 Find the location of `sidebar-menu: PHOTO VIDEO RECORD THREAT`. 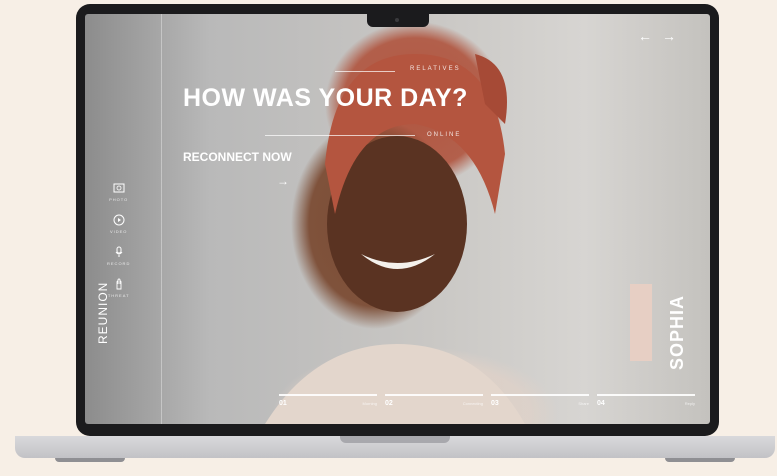

sidebar-menu: PHOTO VIDEO RECORD THREAT is located at coordinates (118, 240).